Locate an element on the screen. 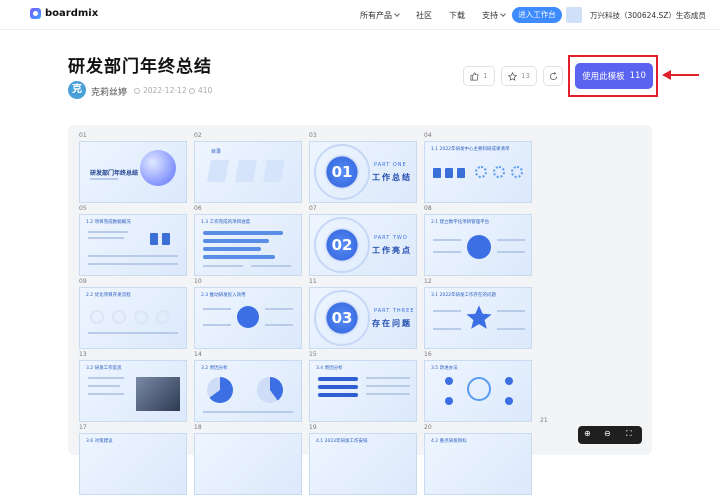 The height and width of the screenshot is (503, 720). slide-thumbnail: 03 01 PART ONE 工作总结 is located at coordinates (358, 171).